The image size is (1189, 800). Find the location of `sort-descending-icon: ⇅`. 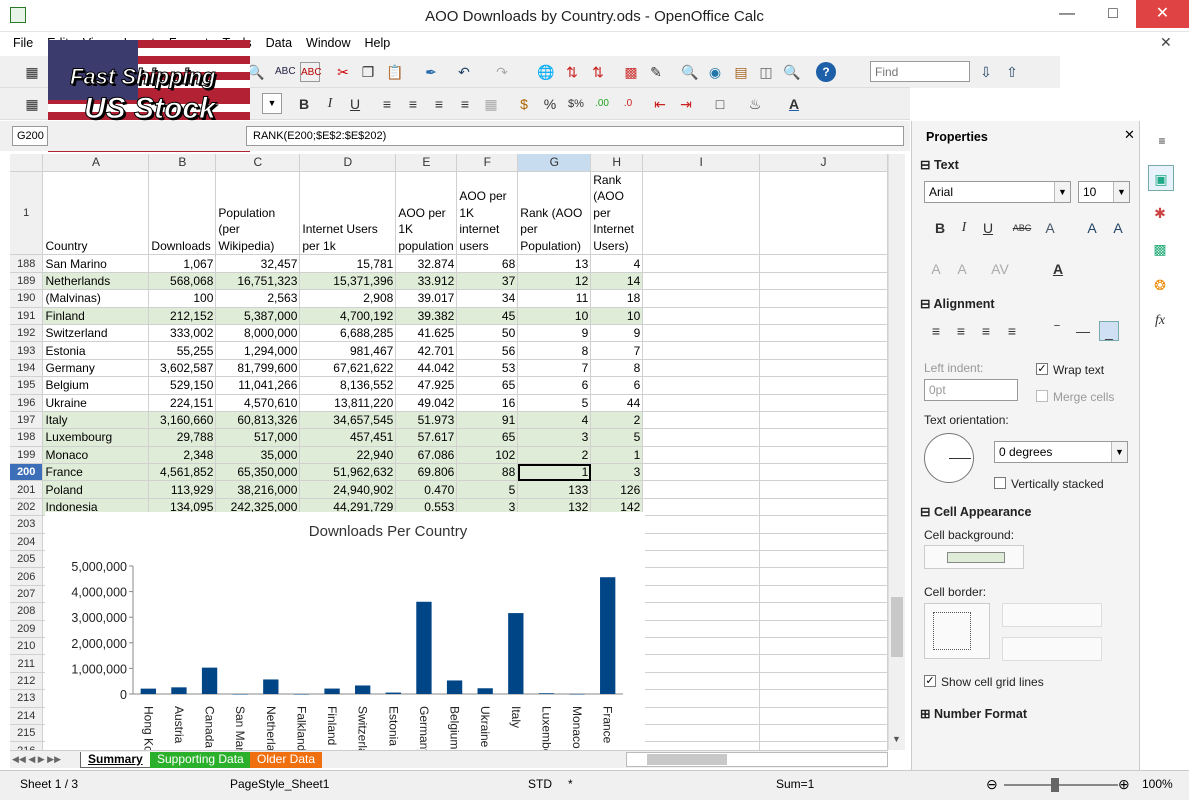

sort-descending-icon: ⇅ is located at coordinates (598, 72).